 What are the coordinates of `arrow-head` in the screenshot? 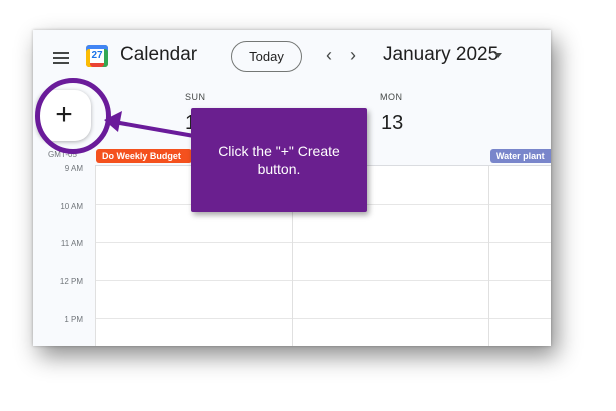 It's located at (113, 121).